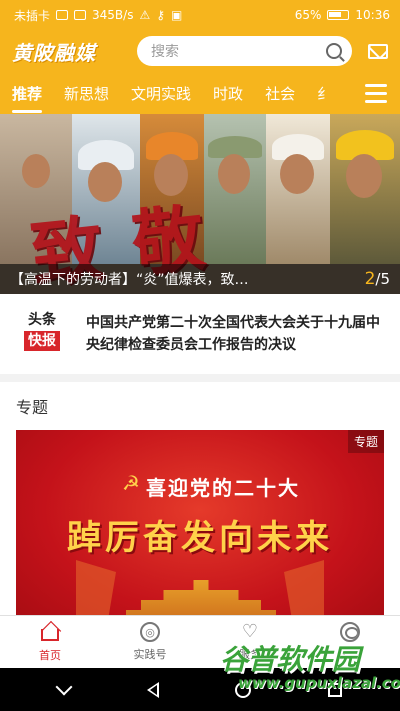 The width and height of the screenshot is (400, 711). Describe the element at coordinates (150, 632) in the screenshot. I see `practice-icon: ◎` at that location.